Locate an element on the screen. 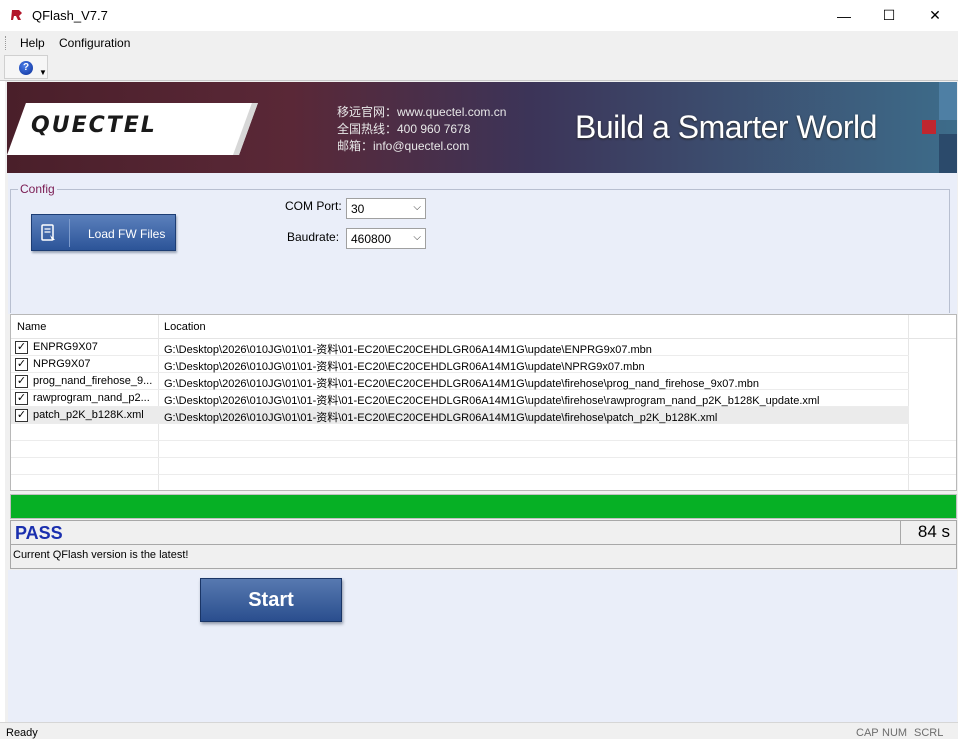 Image resolution: width=958 pixels, height=739 pixels. progress-fill is located at coordinates (483, 506).